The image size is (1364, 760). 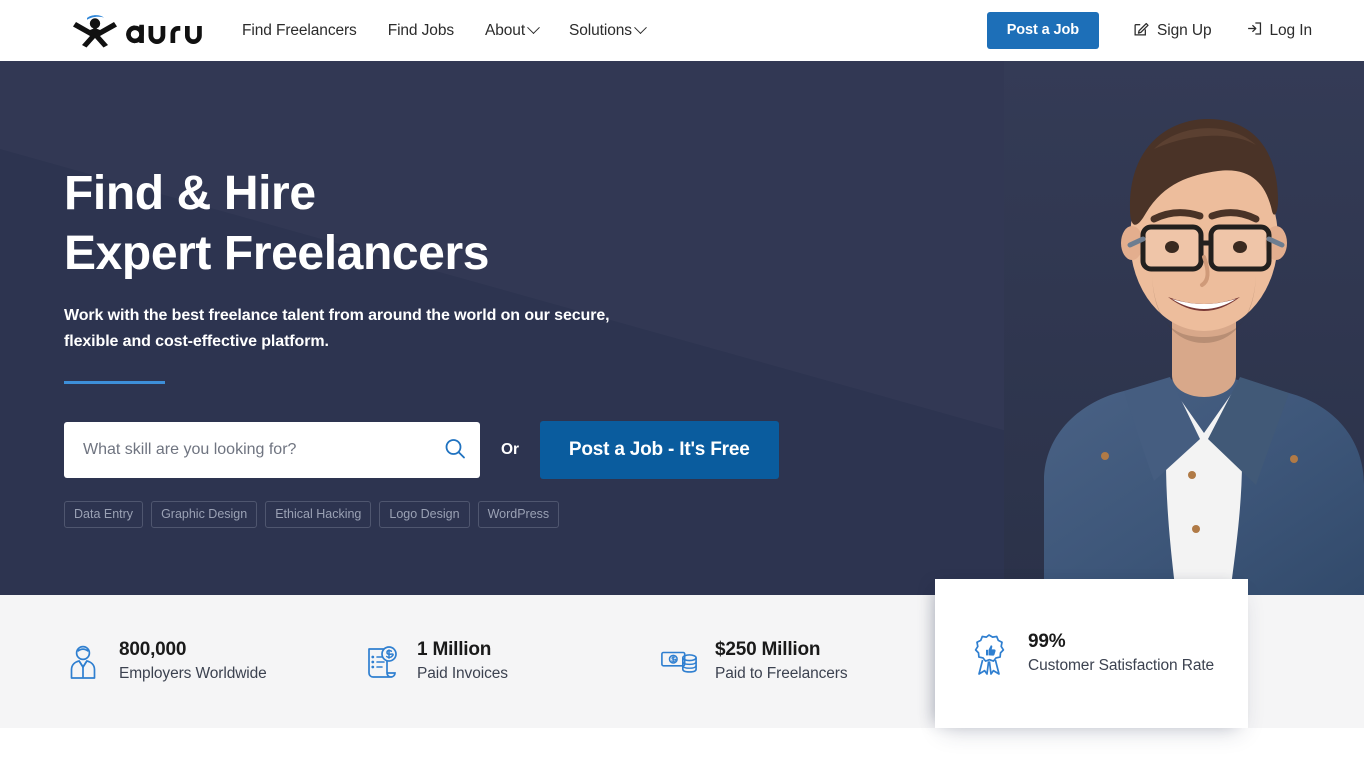 What do you see at coordinates (1254, 31) in the screenshot?
I see `login-arrow-icon` at bounding box center [1254, 31].